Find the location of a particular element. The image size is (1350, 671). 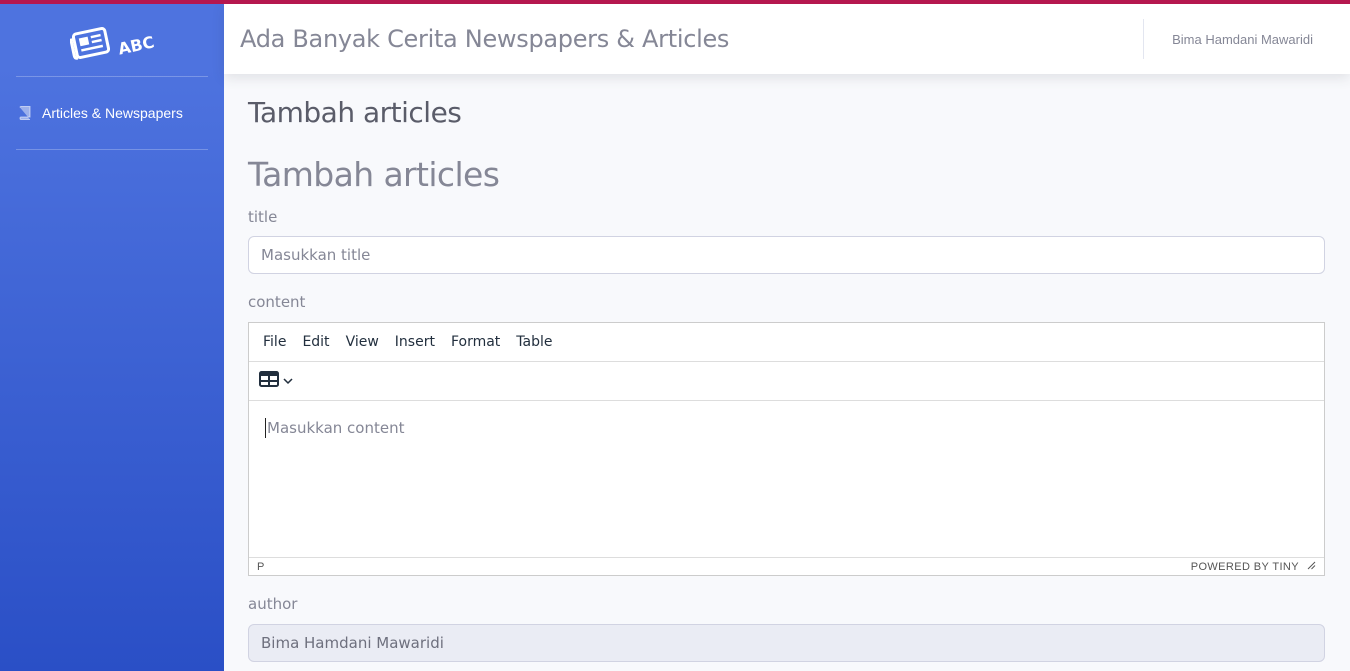

author-label: author is located at coordinates (273, 604).